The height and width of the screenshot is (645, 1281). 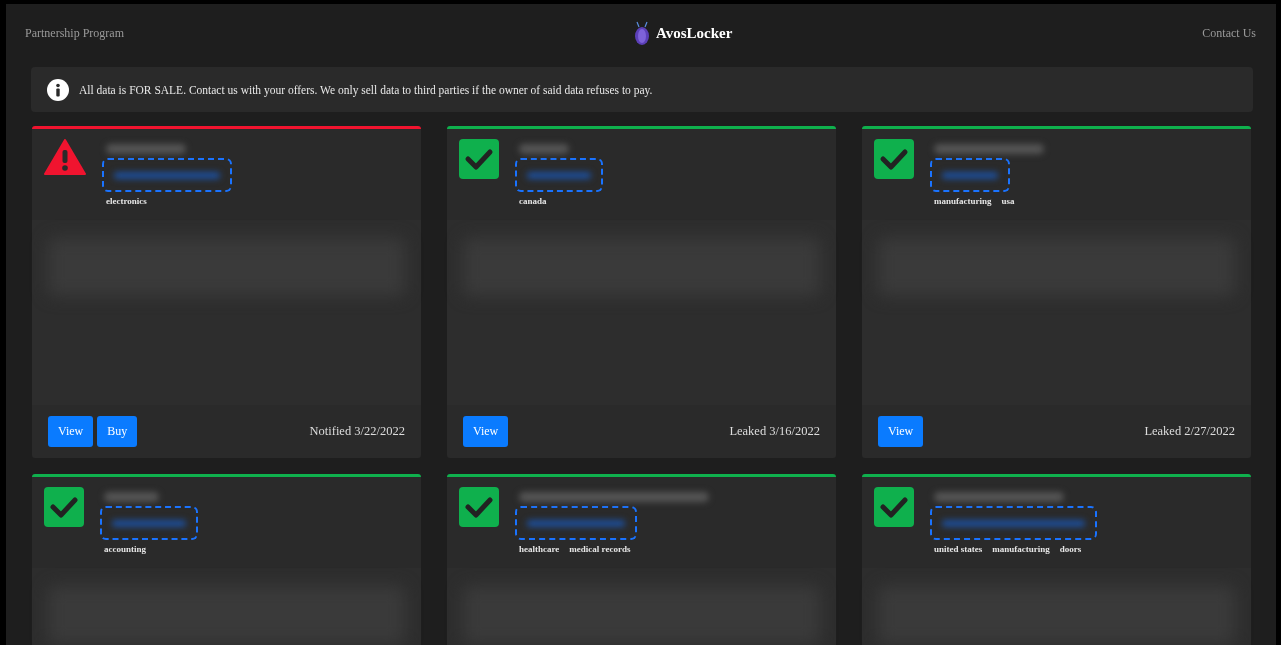 I want to click on date-label: Leaked 3/16/2022, so click(x=774, y=431).